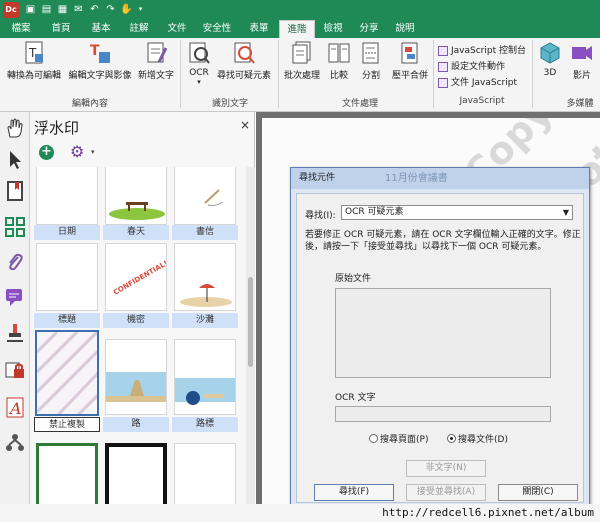 This screenshot has height=522, width=600. Describe the element at coordinates (93, 152) in the screenshot. I see `gear-caret-icon: ▾` at that location.